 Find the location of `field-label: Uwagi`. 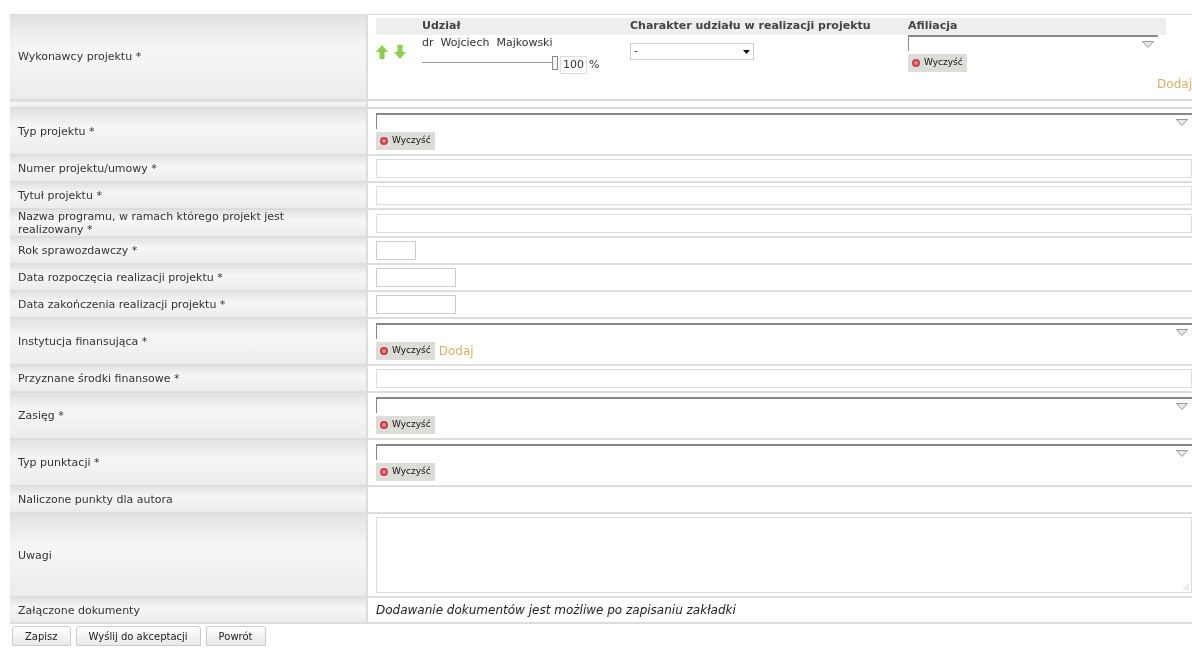

field-label: Uwagi is located at coordinates (35, 555).